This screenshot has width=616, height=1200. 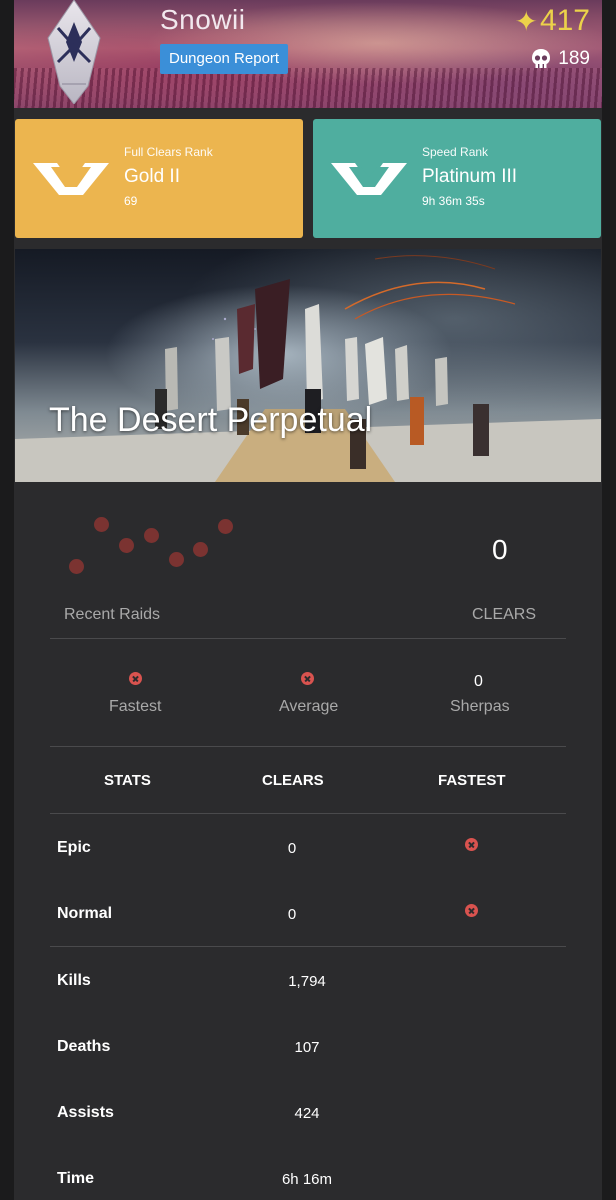 I want to click on triumph-score-value: 189, so click(x=574, y=58).